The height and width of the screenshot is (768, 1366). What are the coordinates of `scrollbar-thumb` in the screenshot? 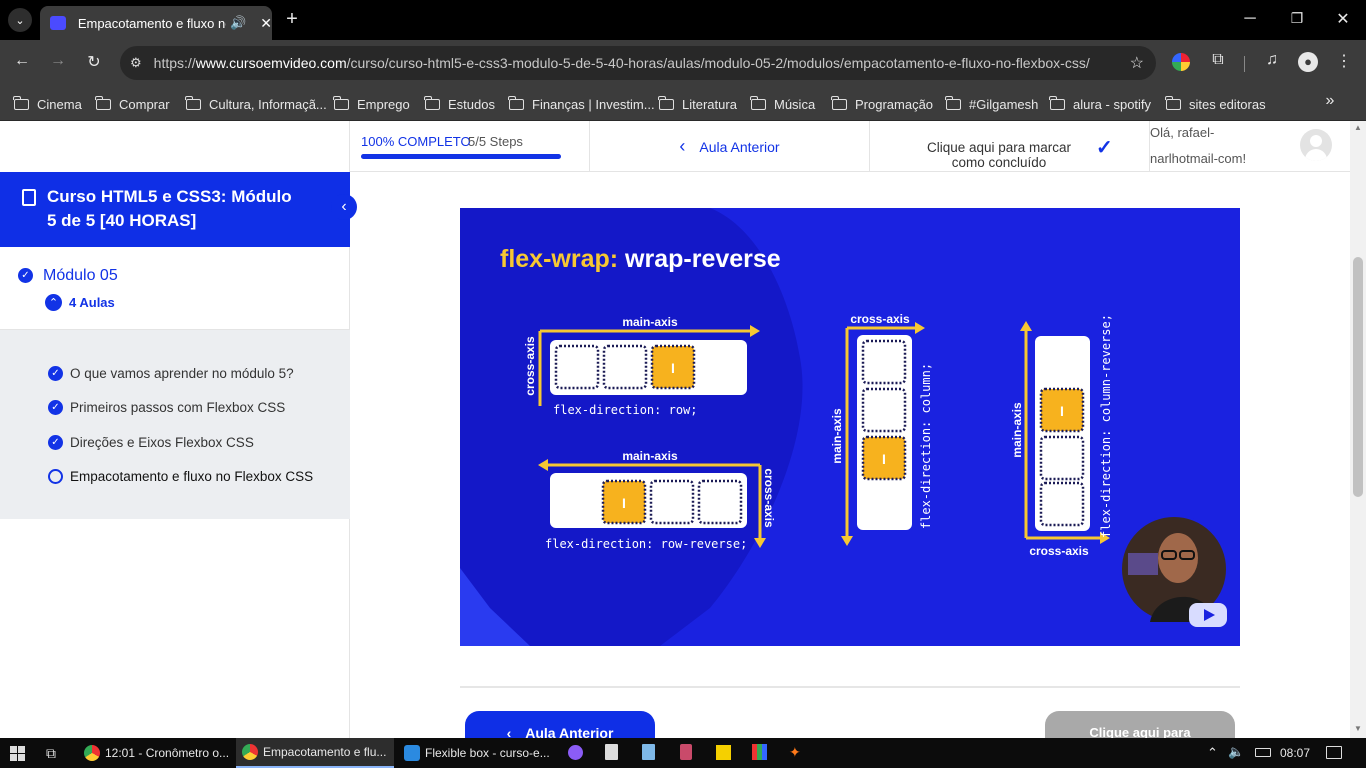 It's located at (1358, 377).